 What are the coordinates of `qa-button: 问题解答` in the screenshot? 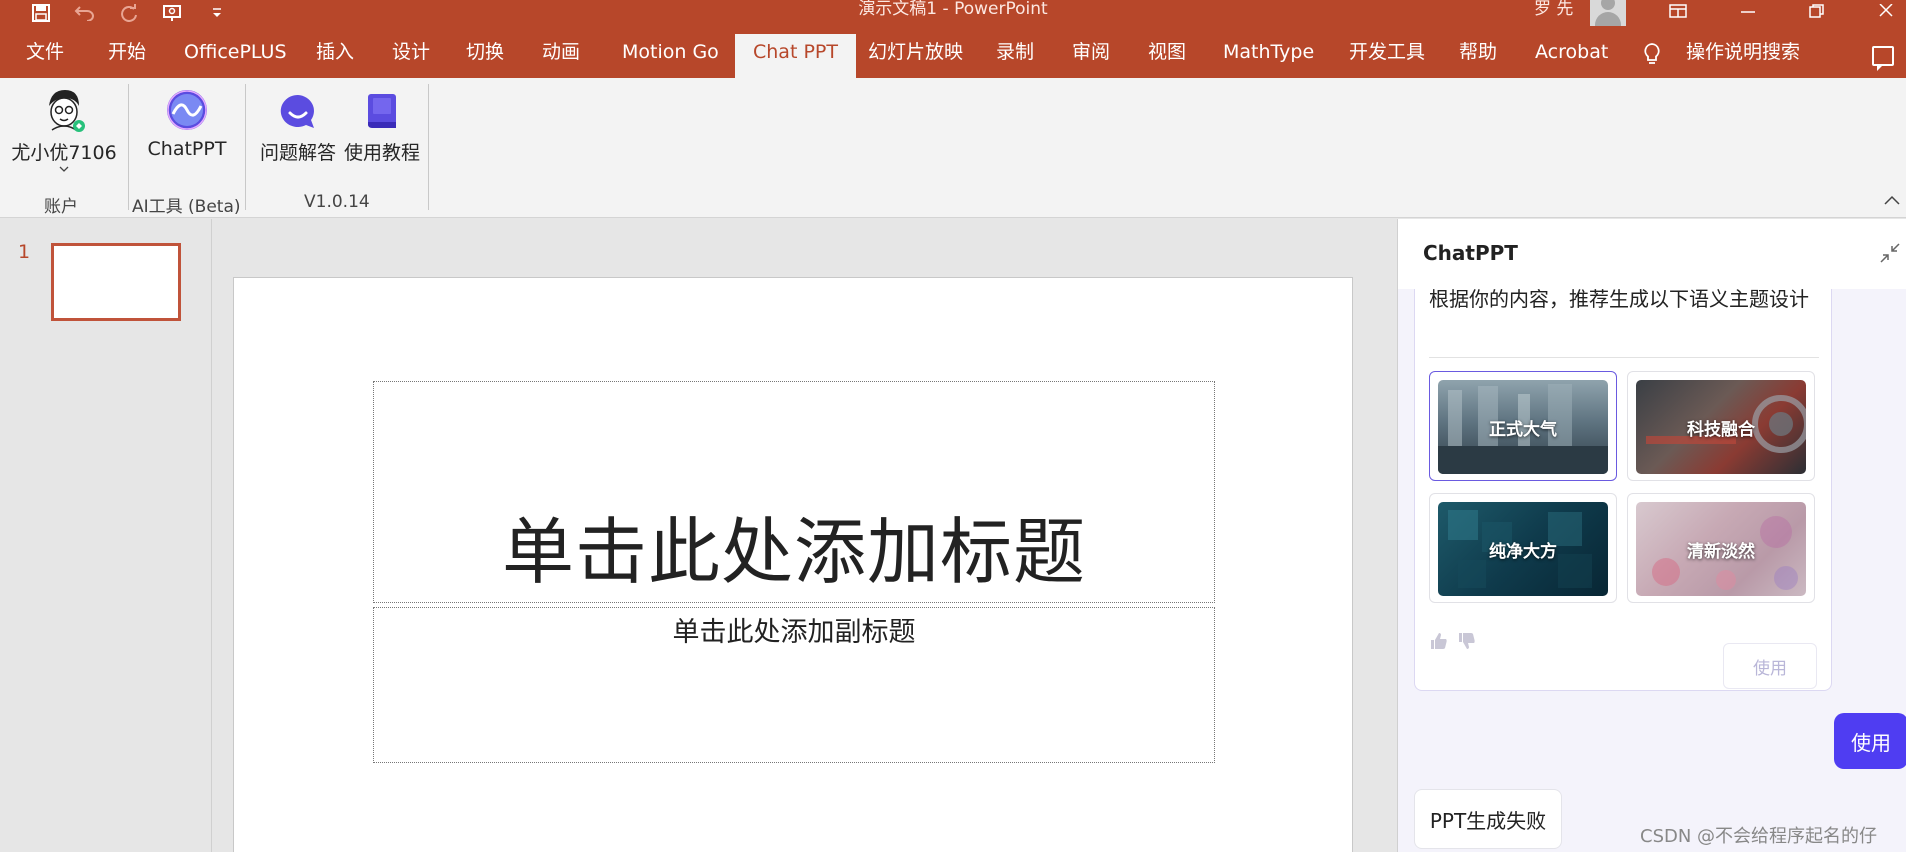 It's located at (298, 128).